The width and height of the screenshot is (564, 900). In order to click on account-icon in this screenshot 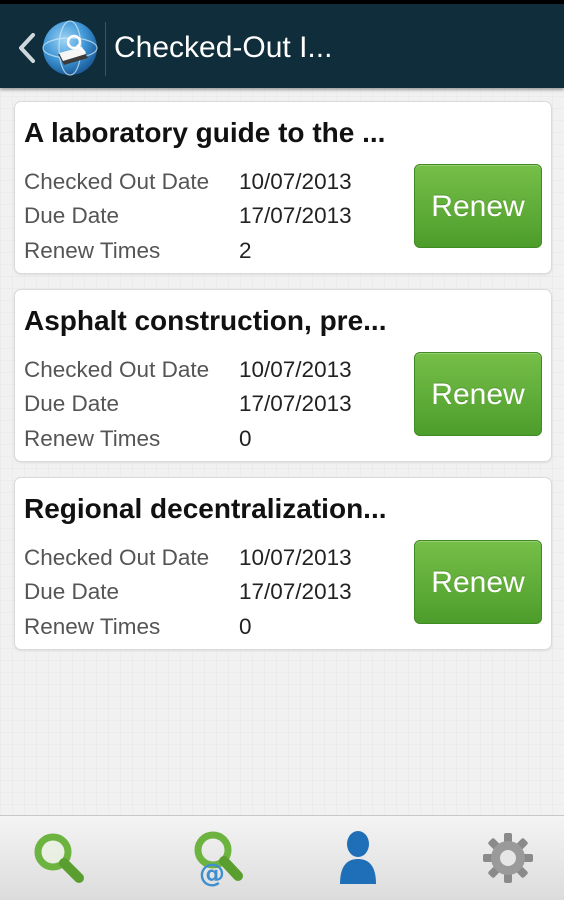, I will do `click(358, 857)`.